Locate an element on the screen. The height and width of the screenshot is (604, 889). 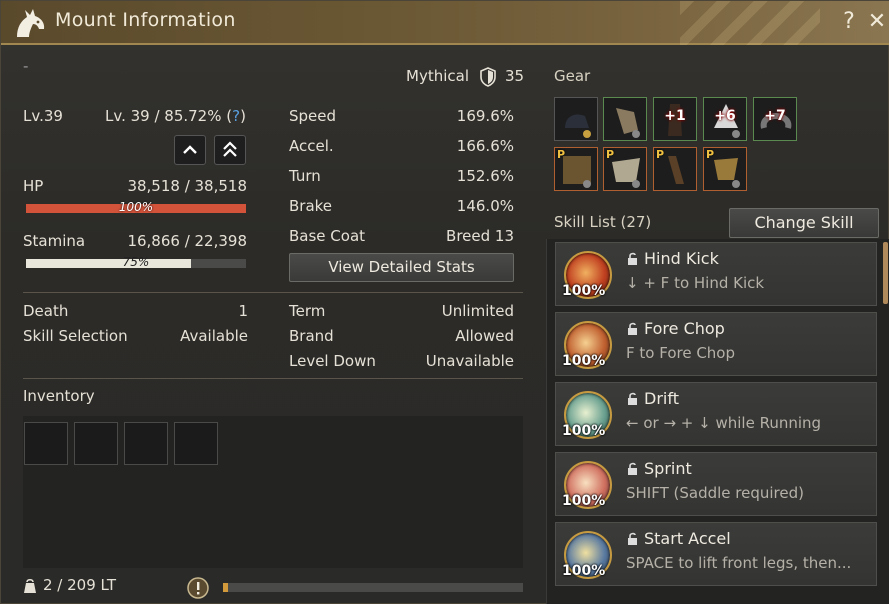
capacity-bar-fill is located at coordinates (226, 587).